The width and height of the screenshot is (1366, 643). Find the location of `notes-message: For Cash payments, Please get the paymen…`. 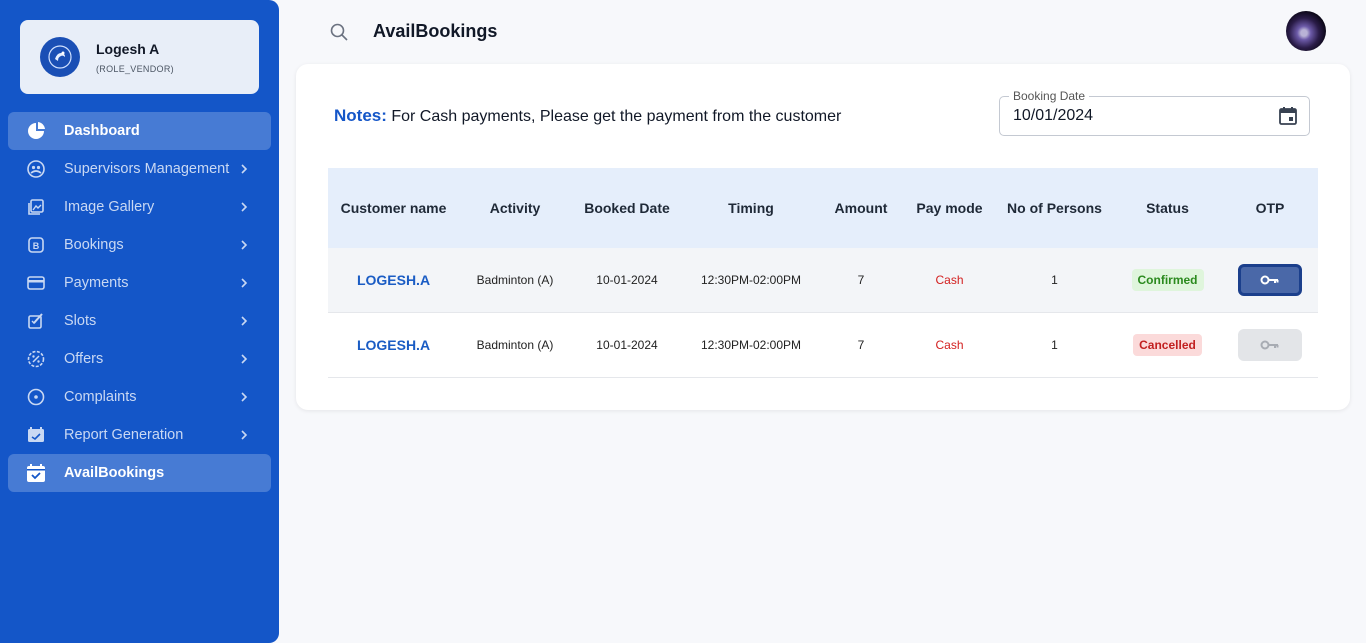

notes-message: For Cash payments, Please get the paymen… is located at coordinates (614, 116).